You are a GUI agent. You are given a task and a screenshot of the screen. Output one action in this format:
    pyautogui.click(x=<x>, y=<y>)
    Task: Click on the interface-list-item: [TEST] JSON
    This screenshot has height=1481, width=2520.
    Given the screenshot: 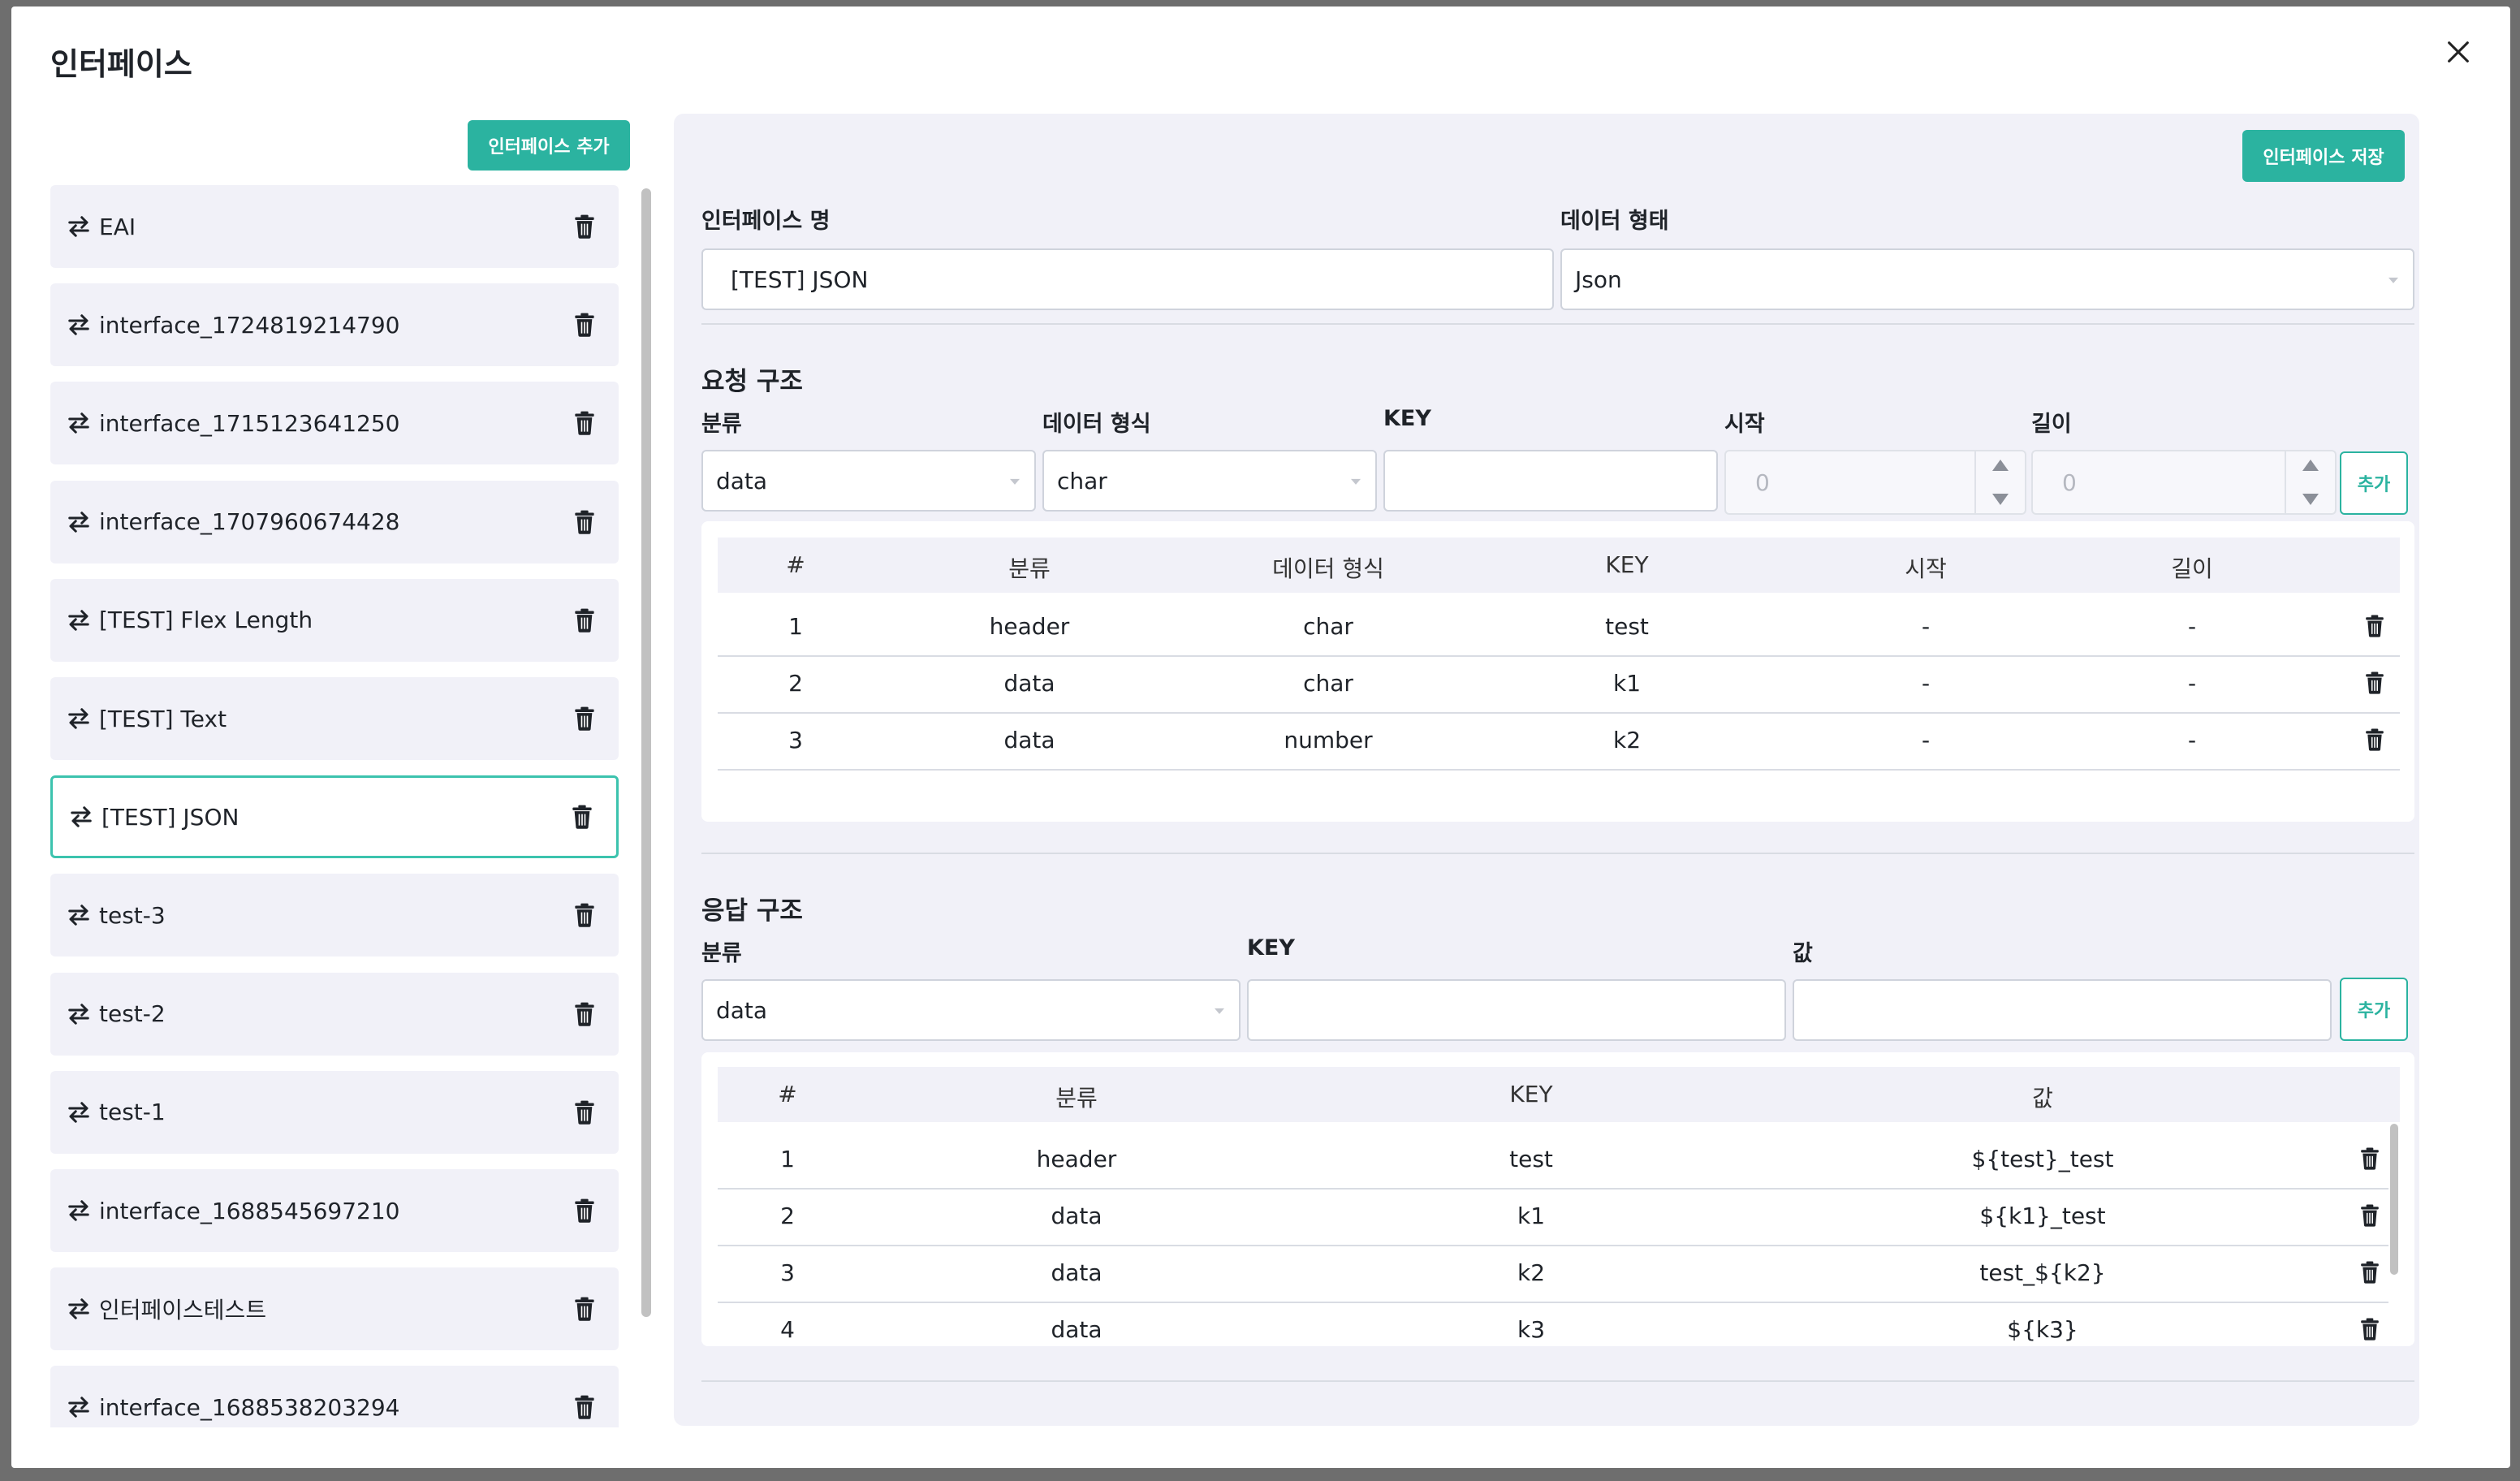 What is the action you would take?
    pyautogui.click(x=334, y=817)
    